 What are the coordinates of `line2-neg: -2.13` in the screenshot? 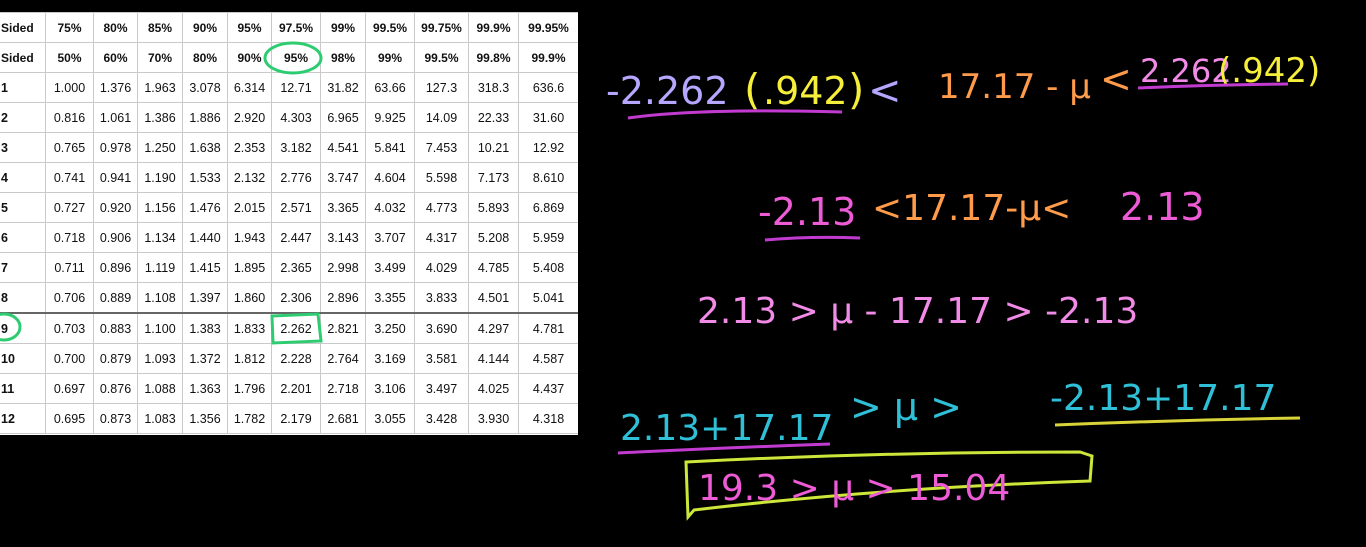 It's located at (807, 212).